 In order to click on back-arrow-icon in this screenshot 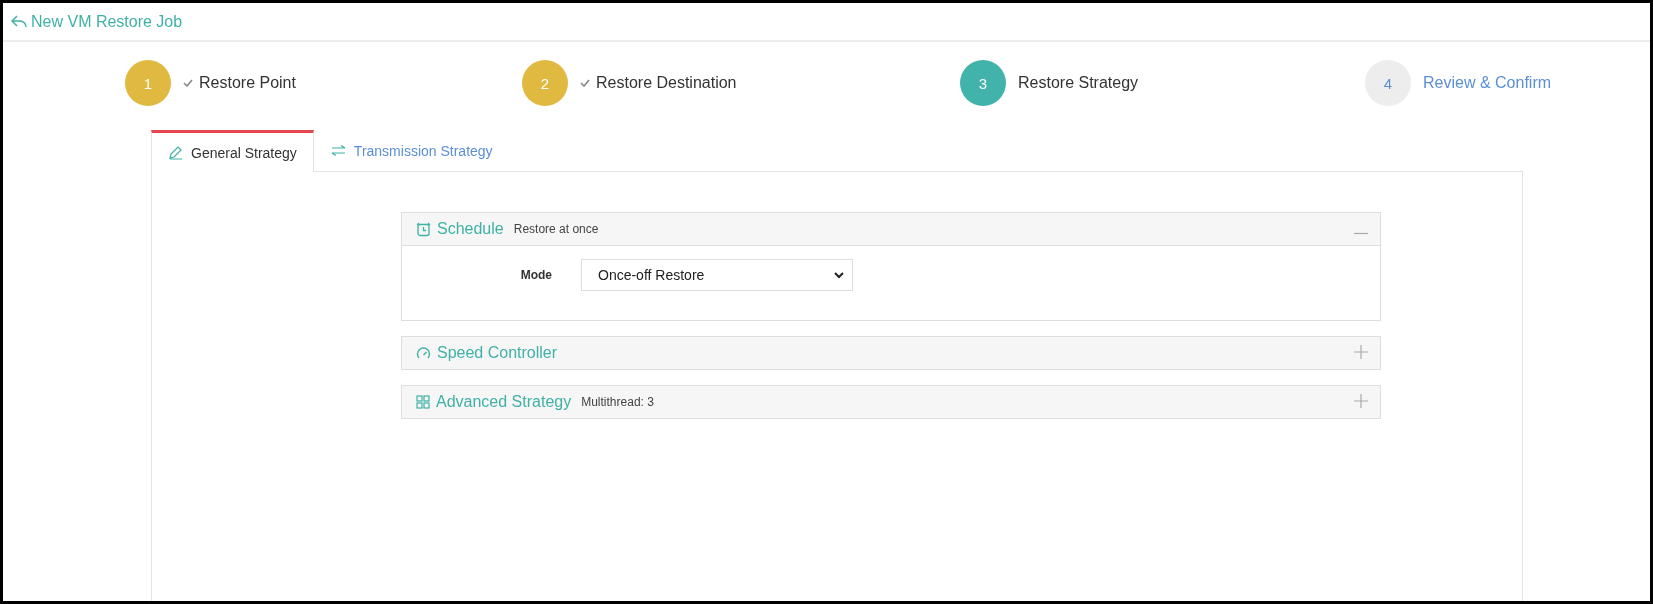, I will do `click(19, 21)`.